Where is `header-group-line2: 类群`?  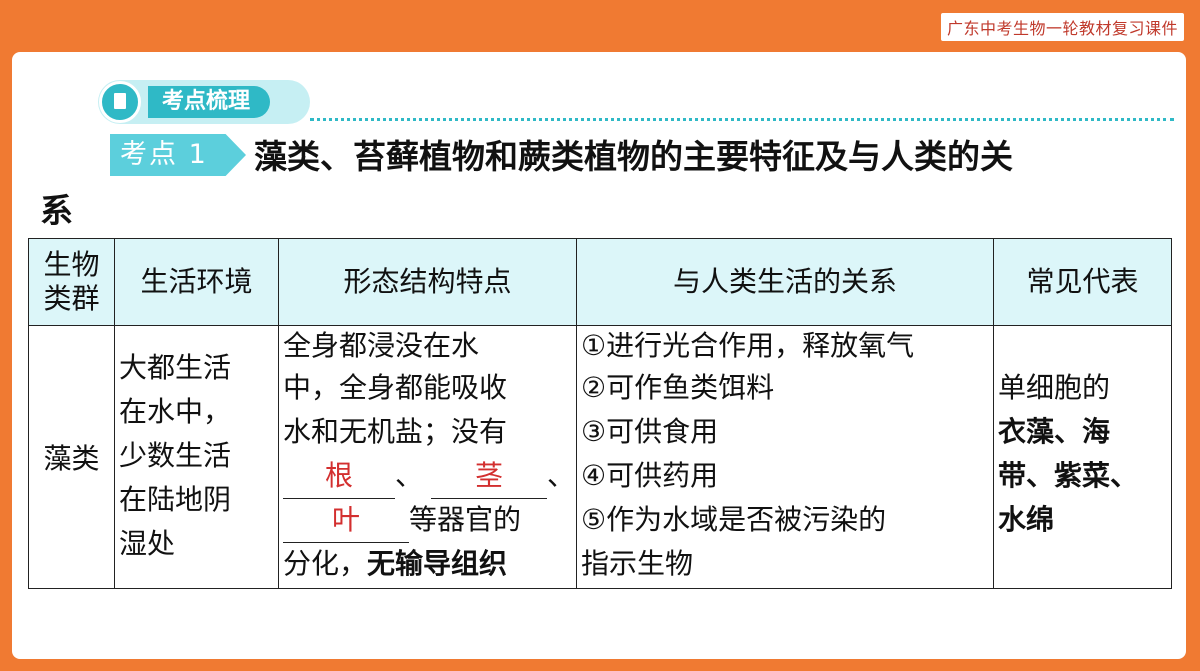
header-group-line2: 类群 is located at coordinates (71, 298).